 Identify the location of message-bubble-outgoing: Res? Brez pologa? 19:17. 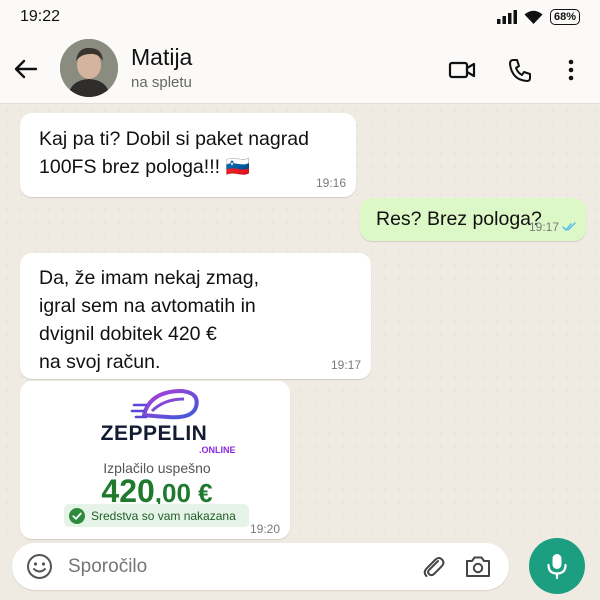
(473, 219).